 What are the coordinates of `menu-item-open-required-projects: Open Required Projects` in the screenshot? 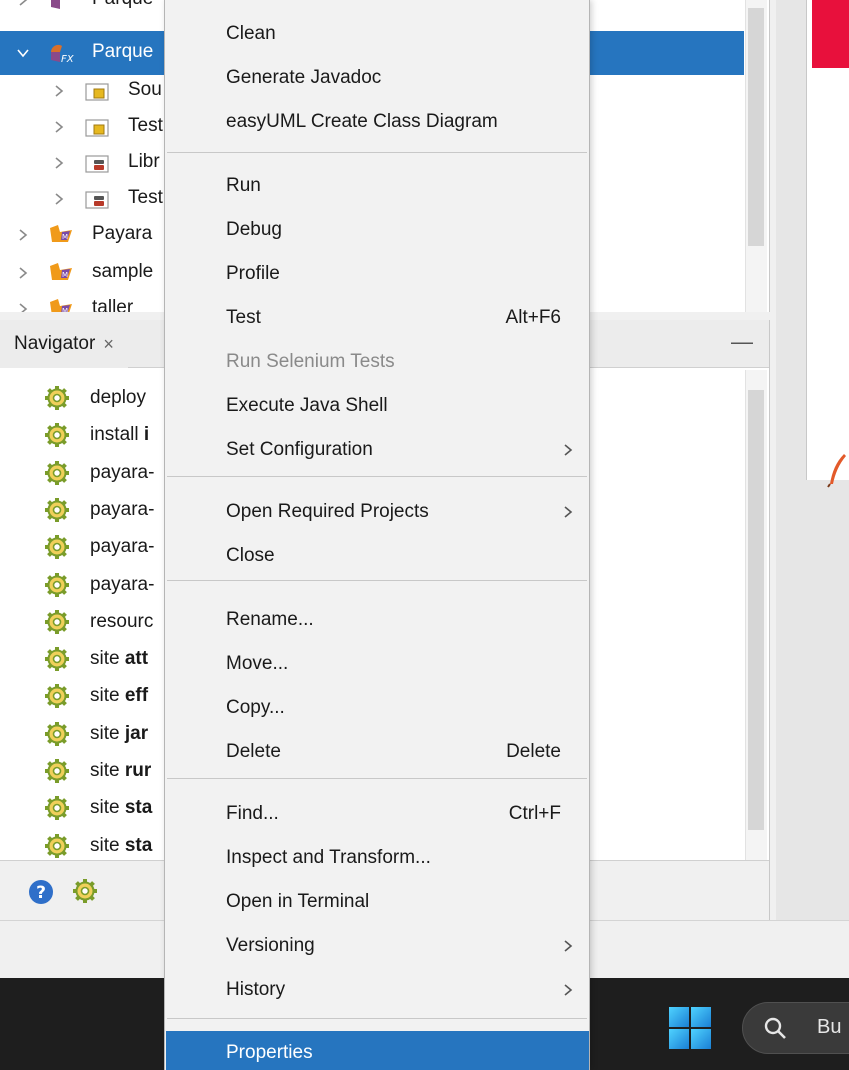 It's located at (377, 512).